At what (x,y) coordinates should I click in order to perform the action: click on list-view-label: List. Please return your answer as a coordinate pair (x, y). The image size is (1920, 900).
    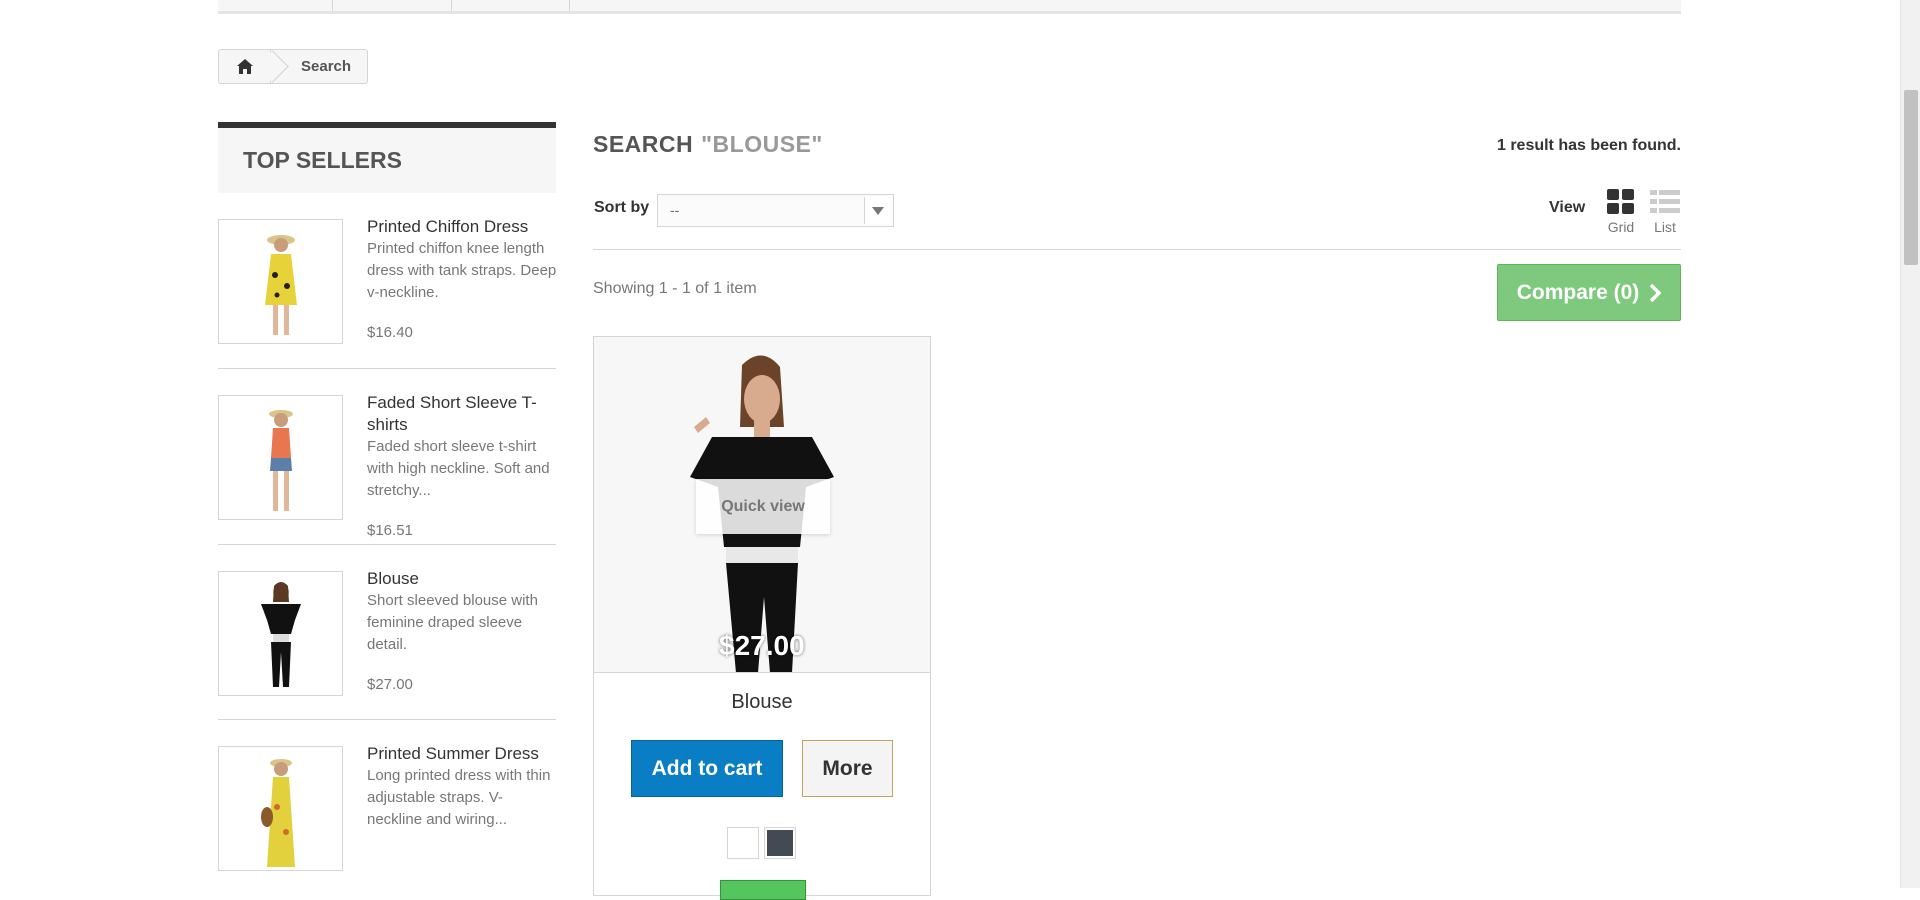
    Looking at the image, I should click on (1665, 227).